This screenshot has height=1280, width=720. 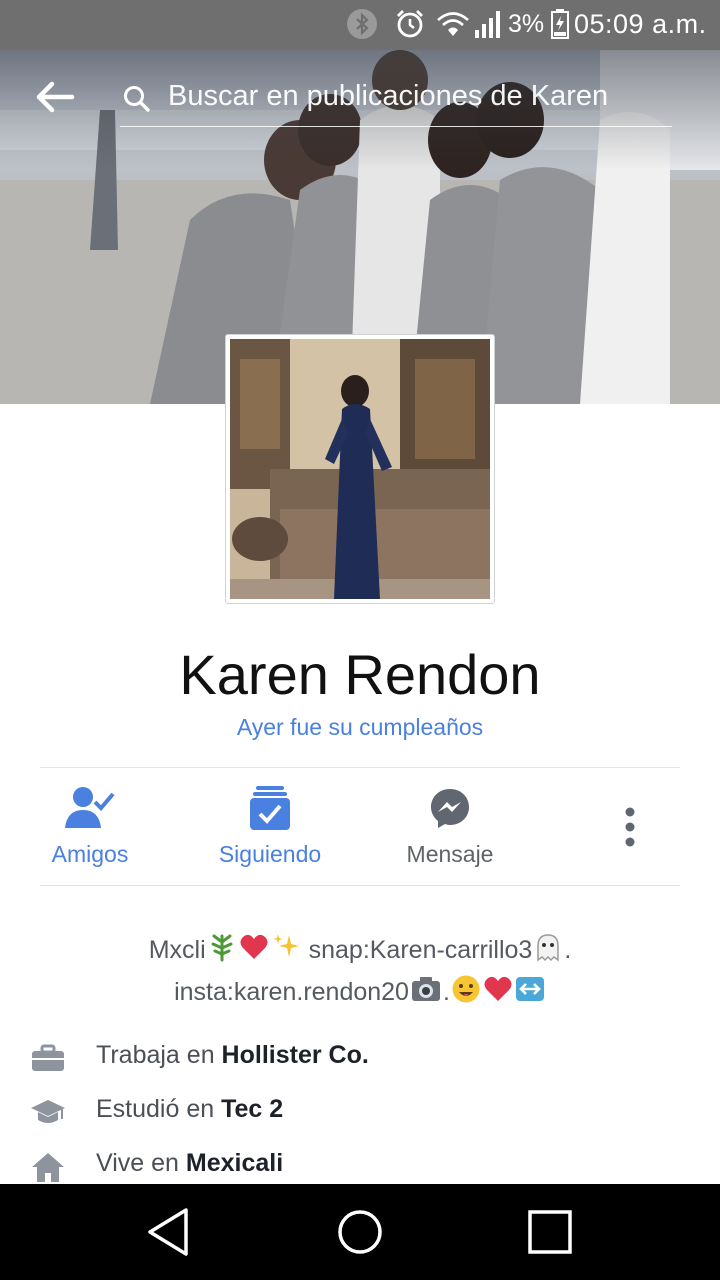 I want to click on bluetooth-icon, so click(x=362, y=26).